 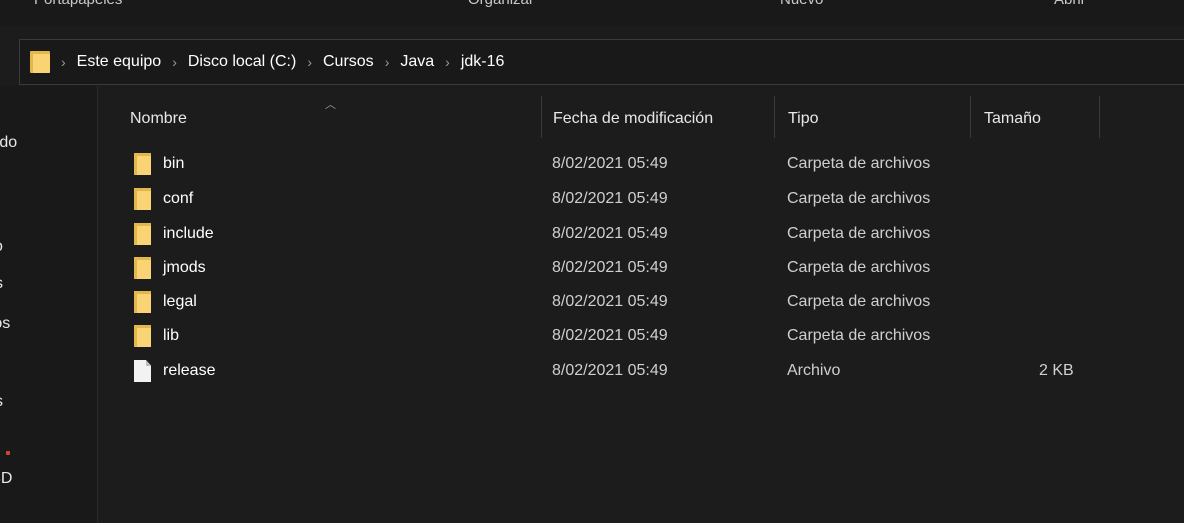 What do you see at coordinates (119, 62) in the screenshot?
I see `breadcrumb-este-equipo: Este equipo` at bounding box center [119, 62].